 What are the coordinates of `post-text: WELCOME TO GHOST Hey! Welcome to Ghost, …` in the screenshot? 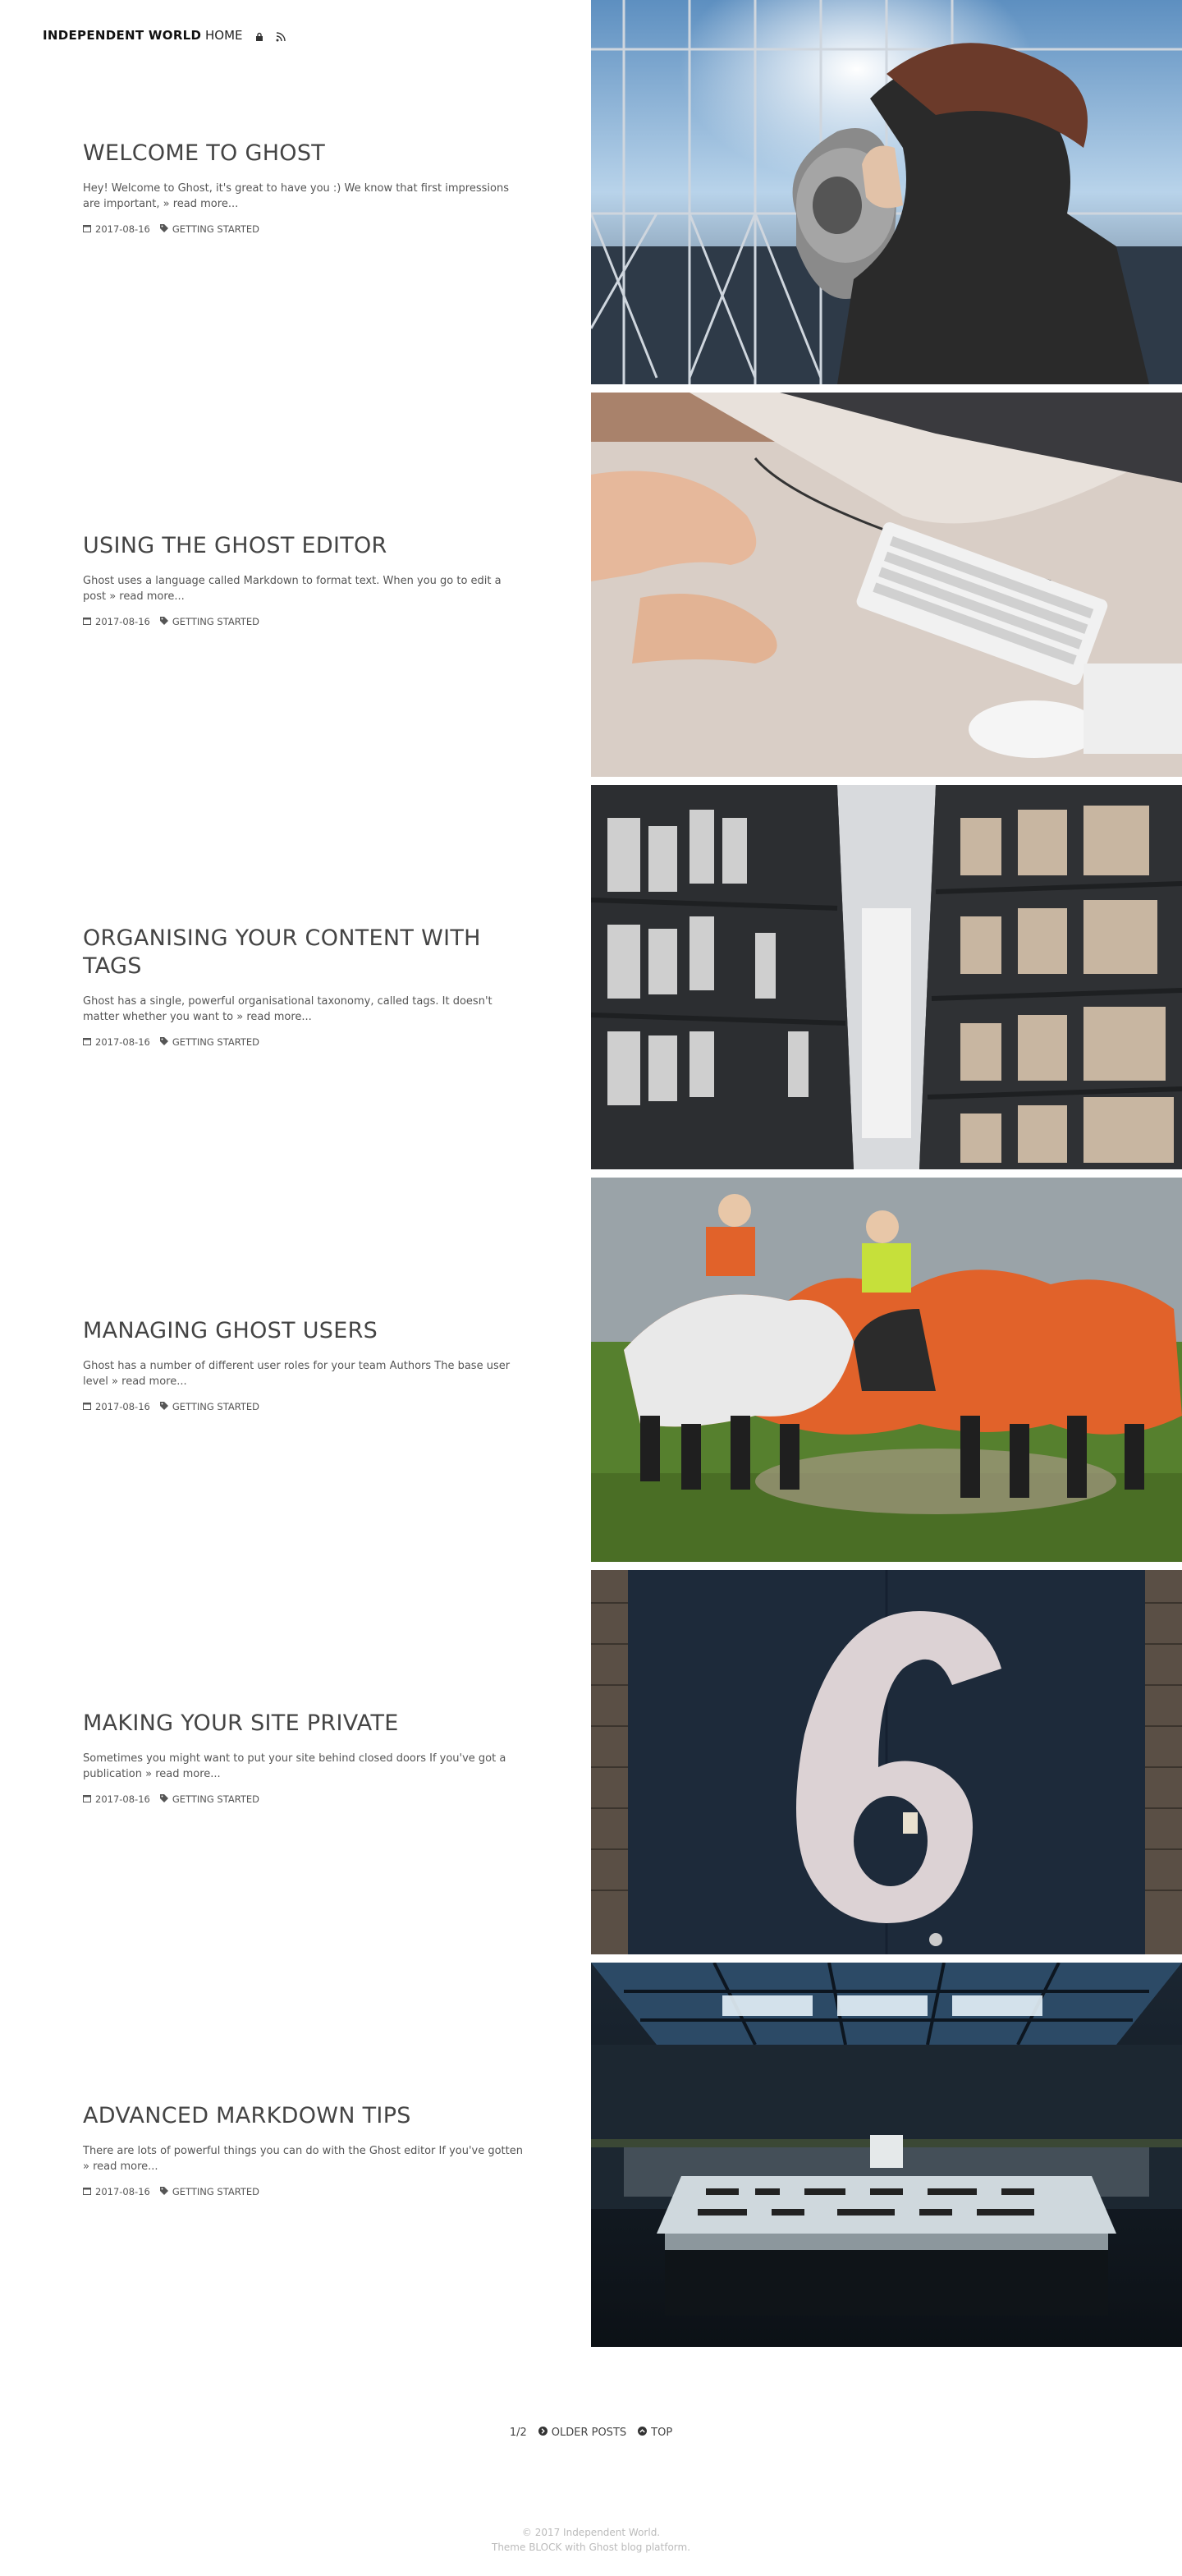 It's located at (304, 187).